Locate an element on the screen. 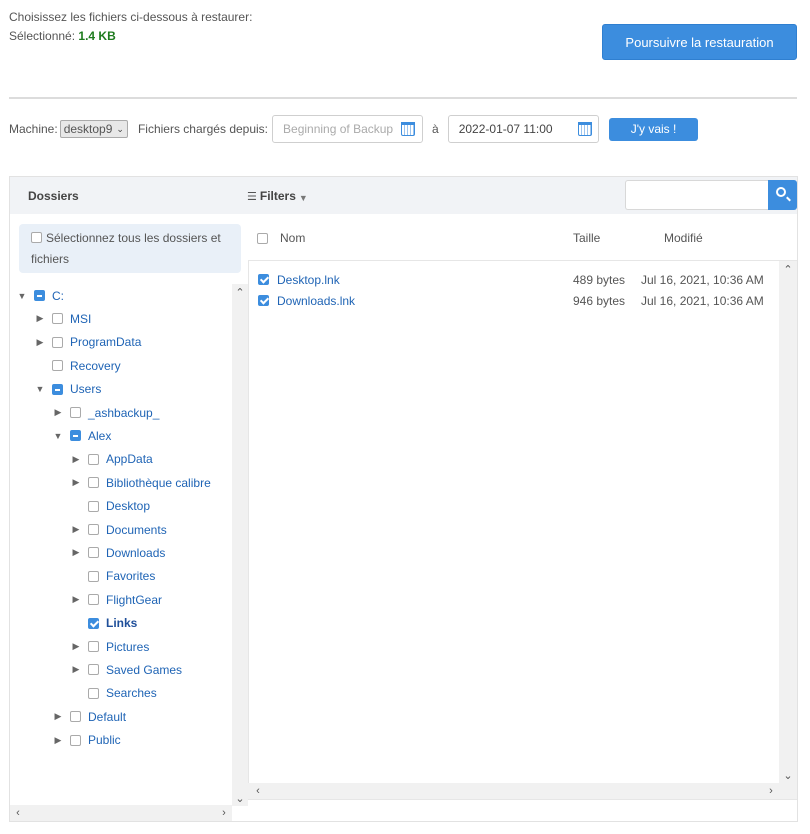  tree-node: ▶ MSI is located at coordinates (63, 318).